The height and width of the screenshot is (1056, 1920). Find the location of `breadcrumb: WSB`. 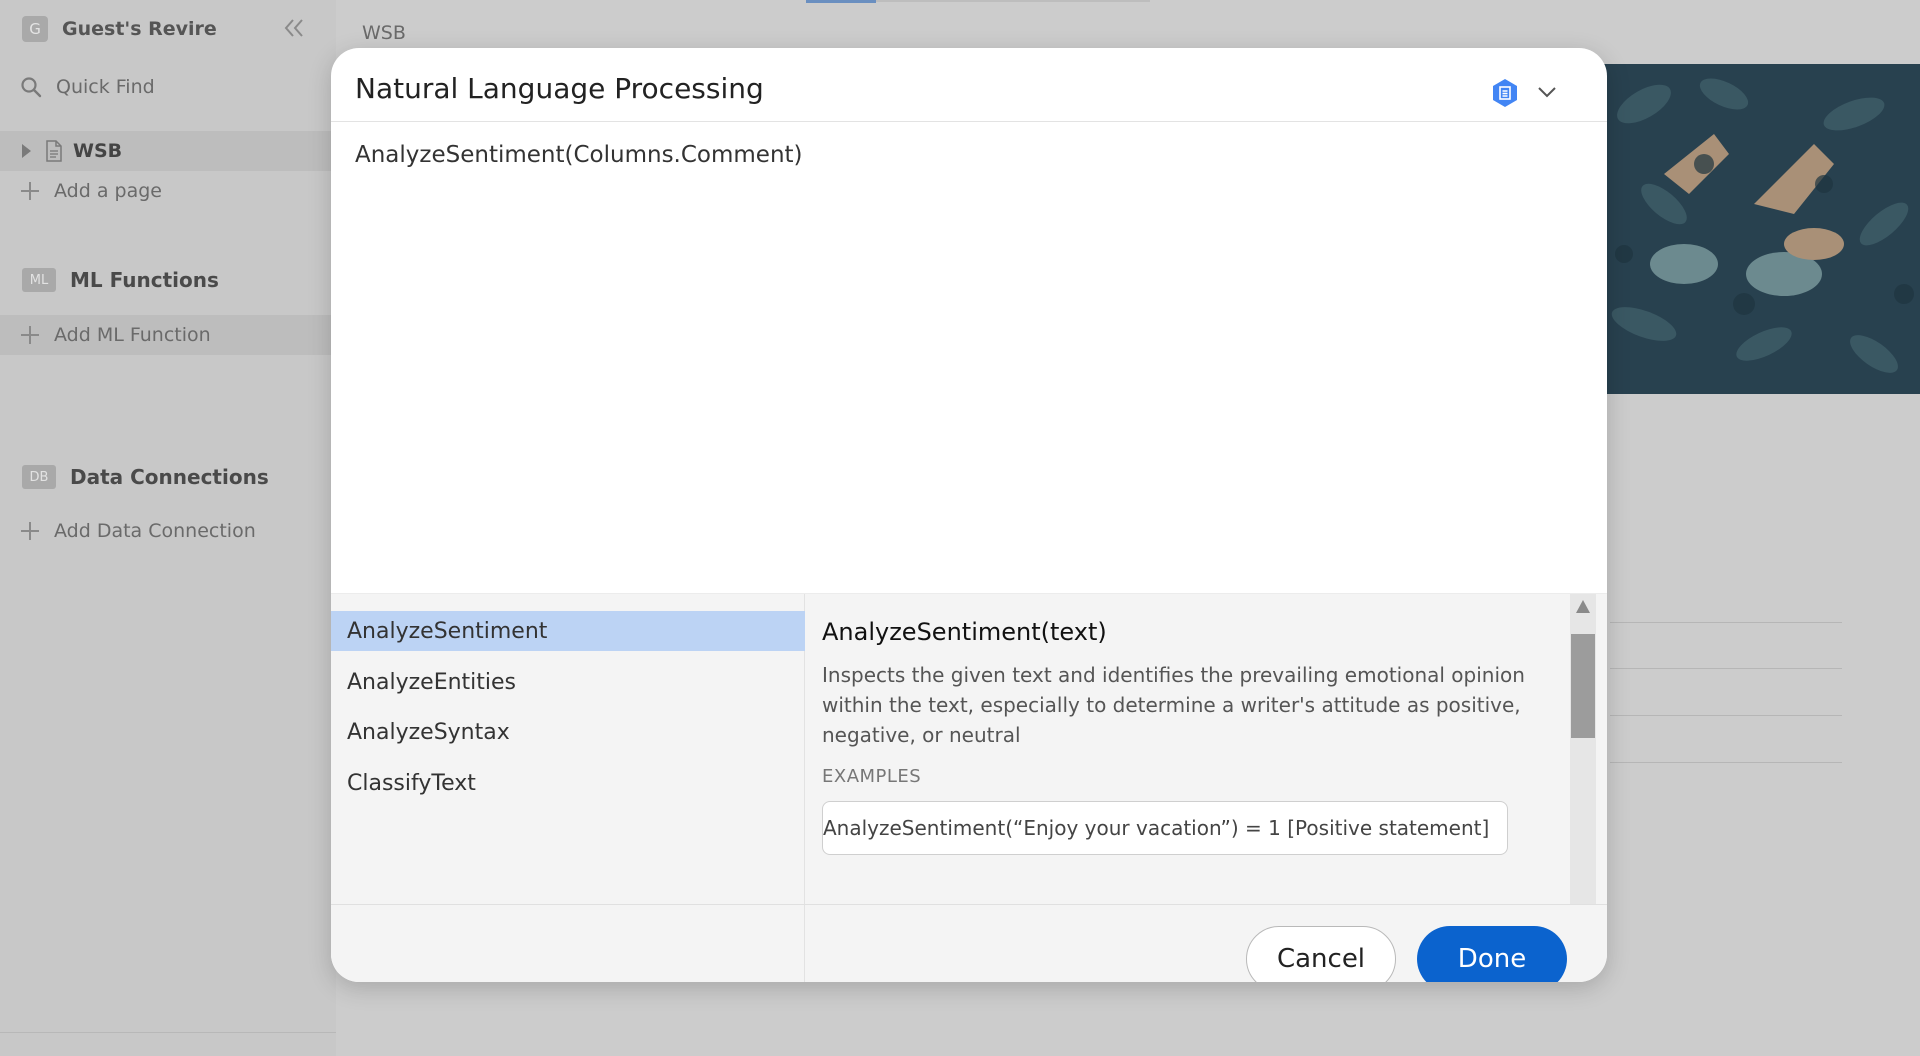

breadcrumb: WSB is located at coordinates (384, 33).